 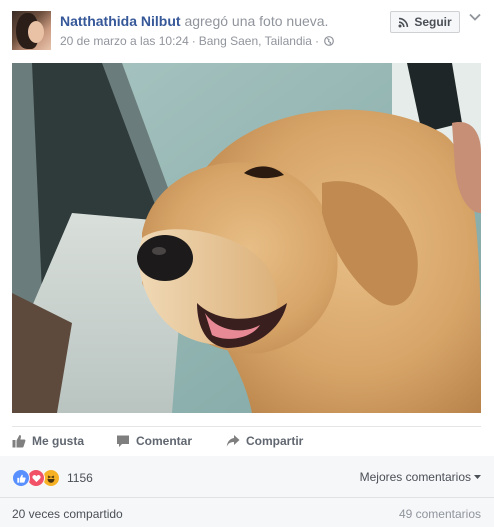 What do you see at coordinates (123, 441) in the screenshot?
I see `comment-icon` at bounding box center [123, 441].